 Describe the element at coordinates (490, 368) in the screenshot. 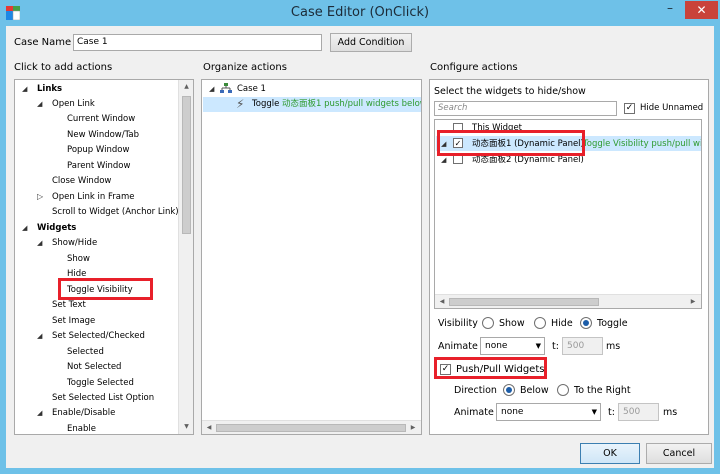

I see `highlight-push-pull` at that location.